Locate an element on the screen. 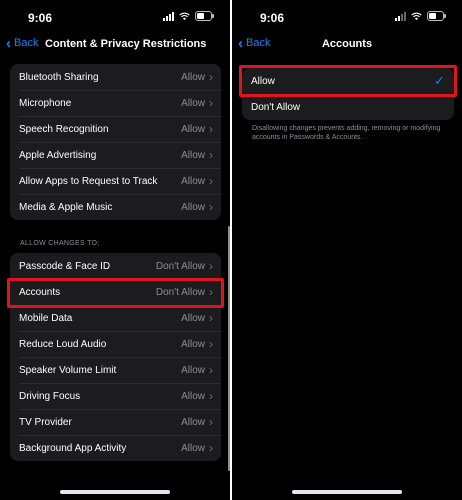  item-label: Speech Recognition is located at coordinates (64, 129).